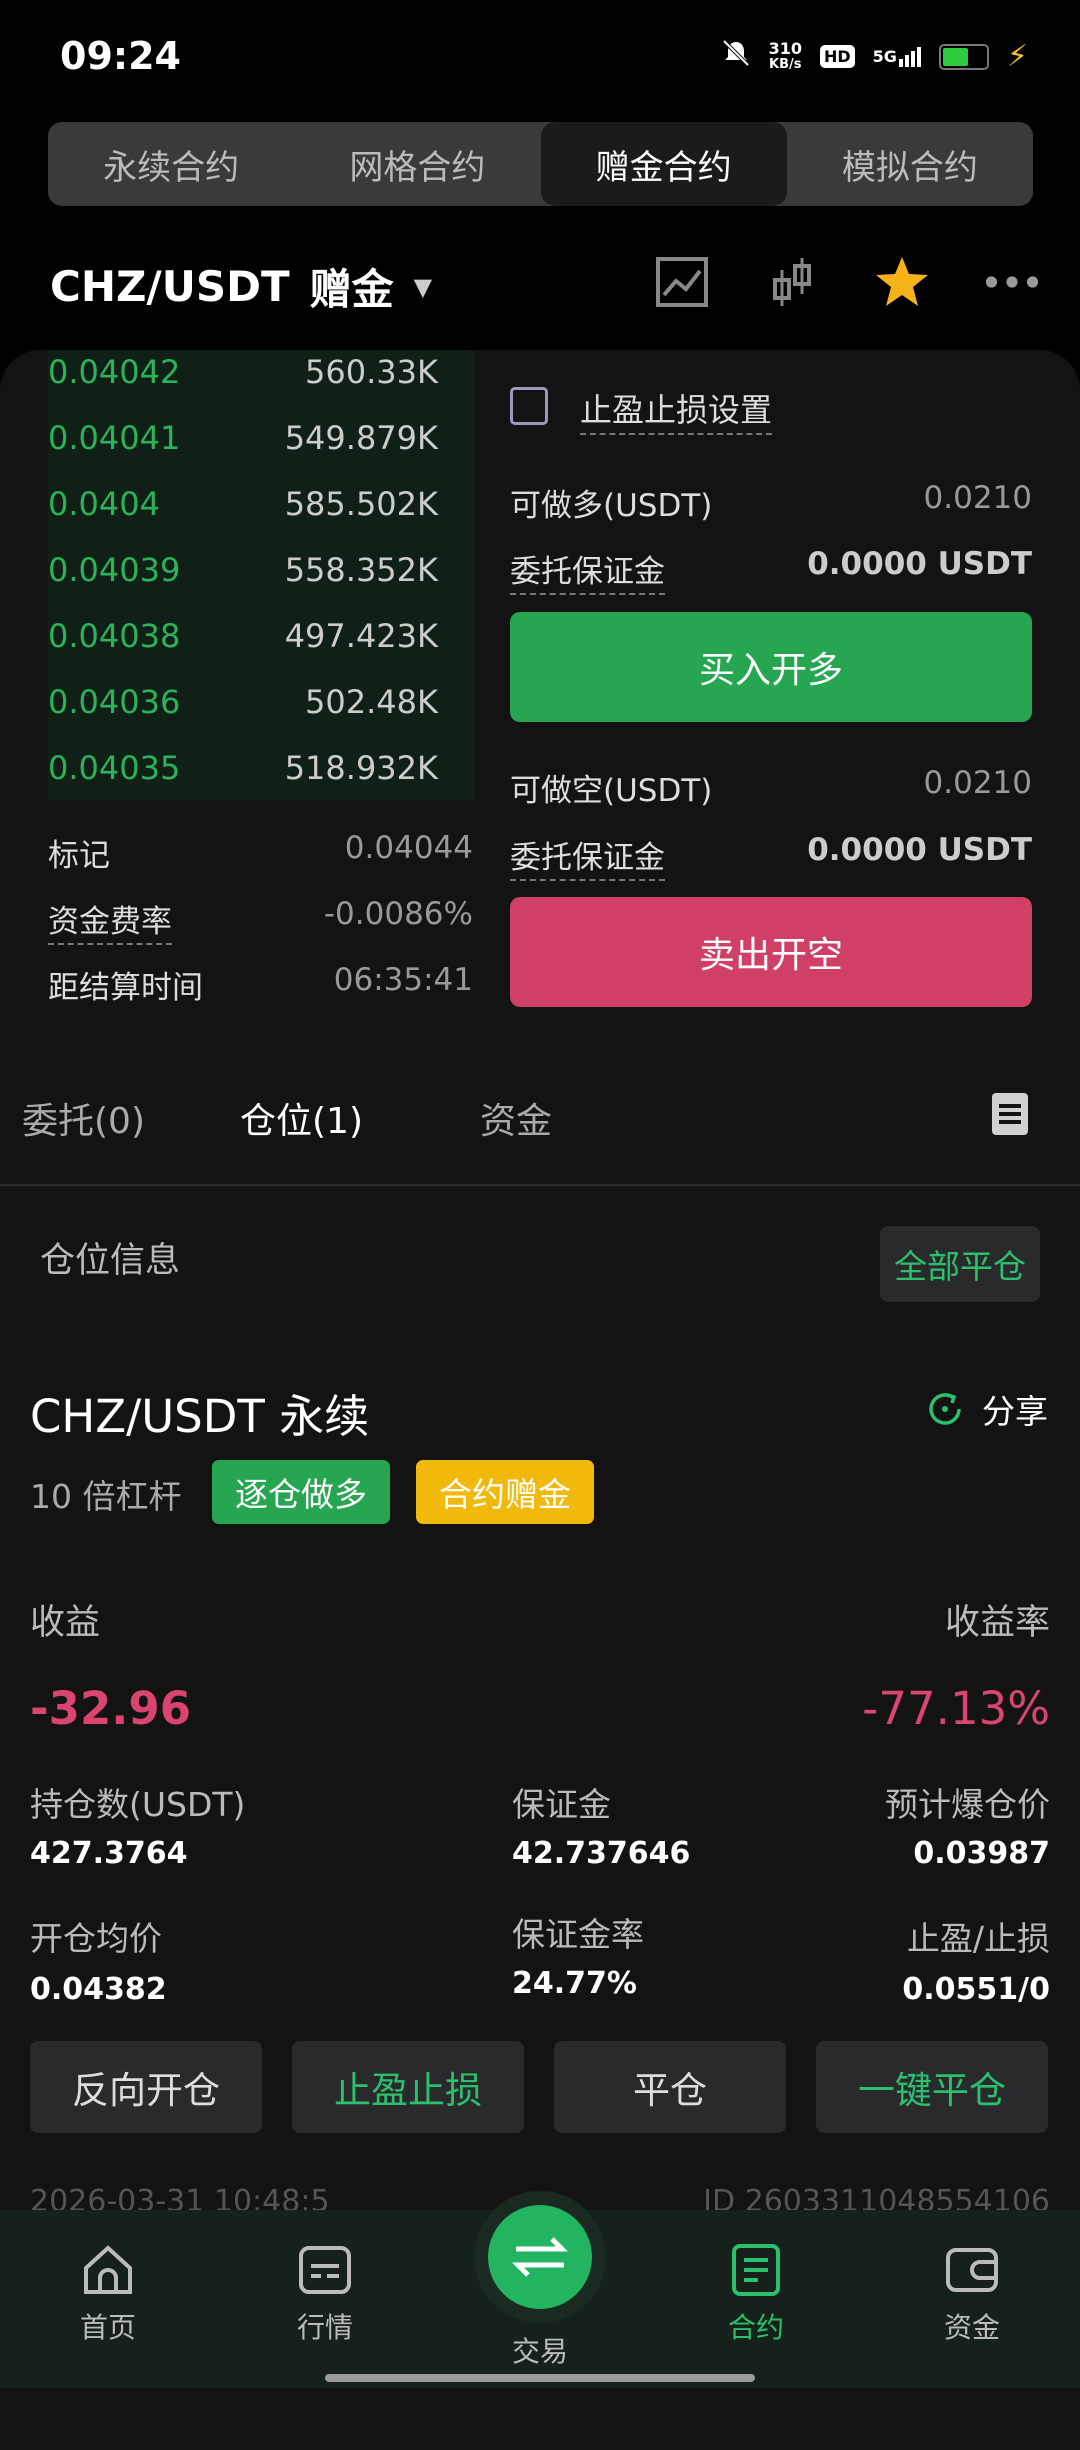  What do you see at coordinates (785, 64) in the screenshot?
I see `net-speed-unit: KB/s` at bounding box center [785, 64].